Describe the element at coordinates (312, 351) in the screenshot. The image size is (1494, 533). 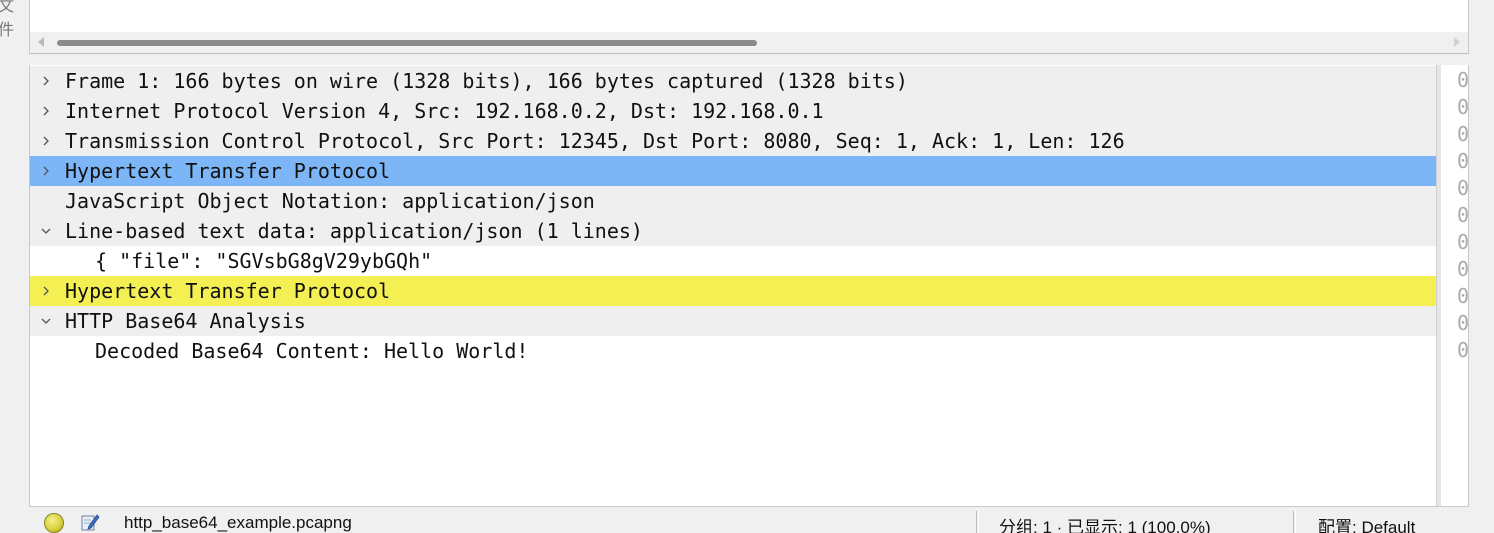
I see `tree-row-label: Decoded Base64 Content: Hello World!` at that location.